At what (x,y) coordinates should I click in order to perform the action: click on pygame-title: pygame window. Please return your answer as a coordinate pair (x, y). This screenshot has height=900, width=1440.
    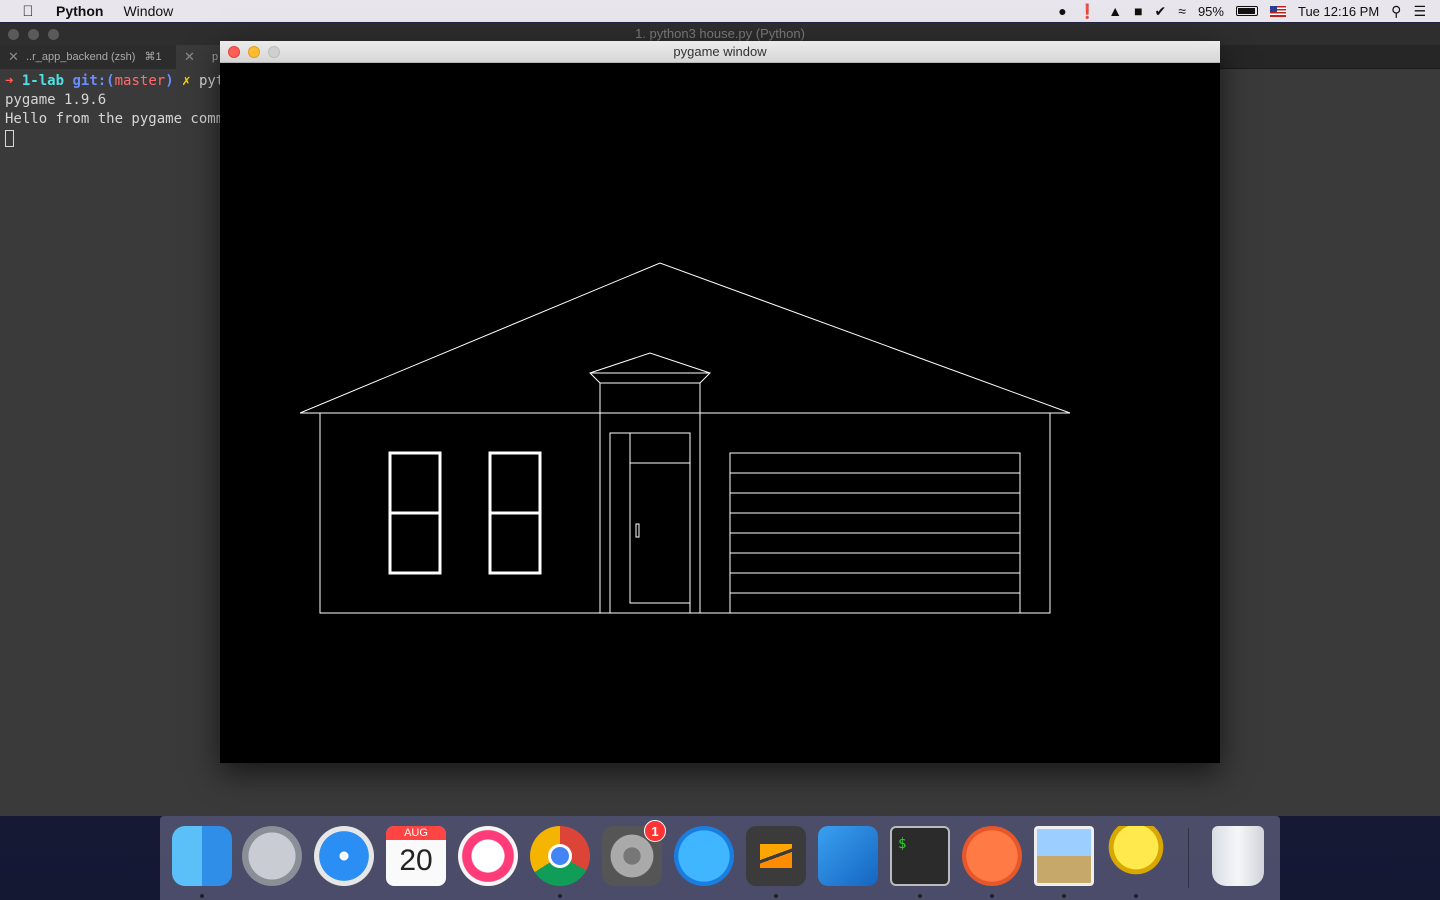
    Looking at the image, I should click on (720, 51).